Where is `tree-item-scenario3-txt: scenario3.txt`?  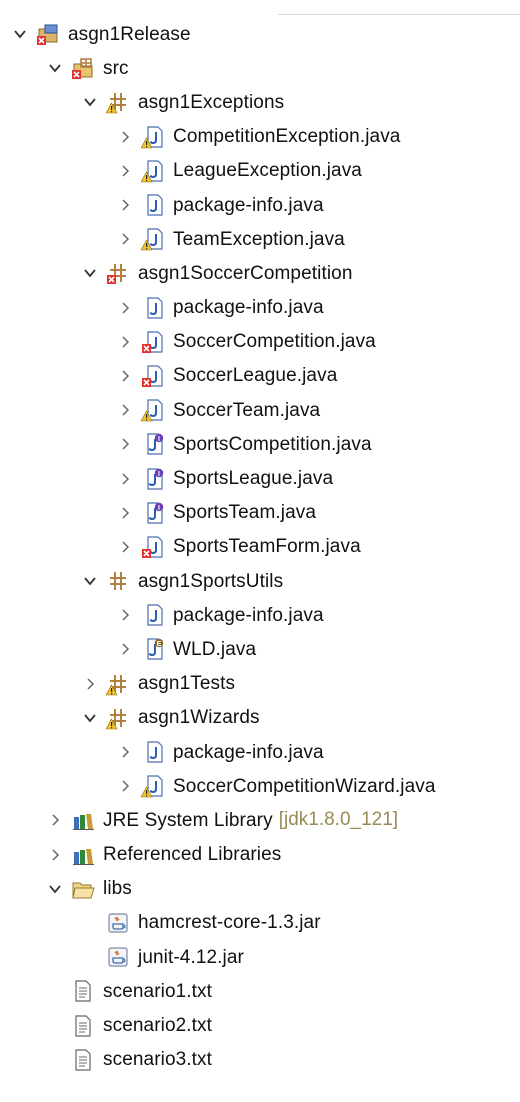 tree-item-scenario3-txt: scenario3.txt is located at coordinates (260, 1060).